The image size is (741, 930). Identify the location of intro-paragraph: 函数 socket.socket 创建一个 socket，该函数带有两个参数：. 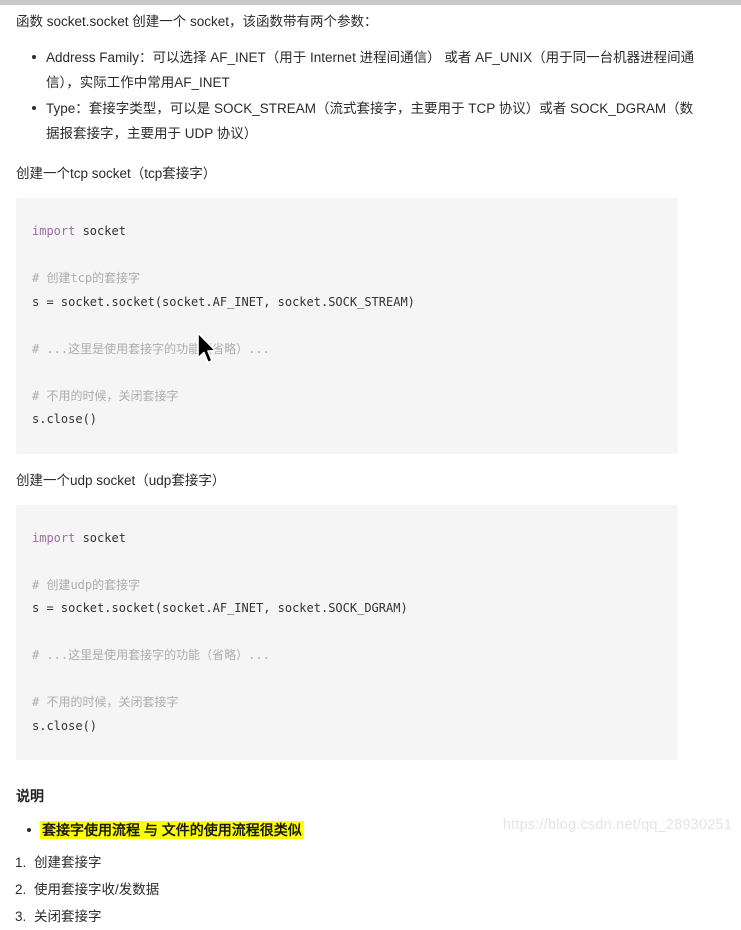
(197, 21).